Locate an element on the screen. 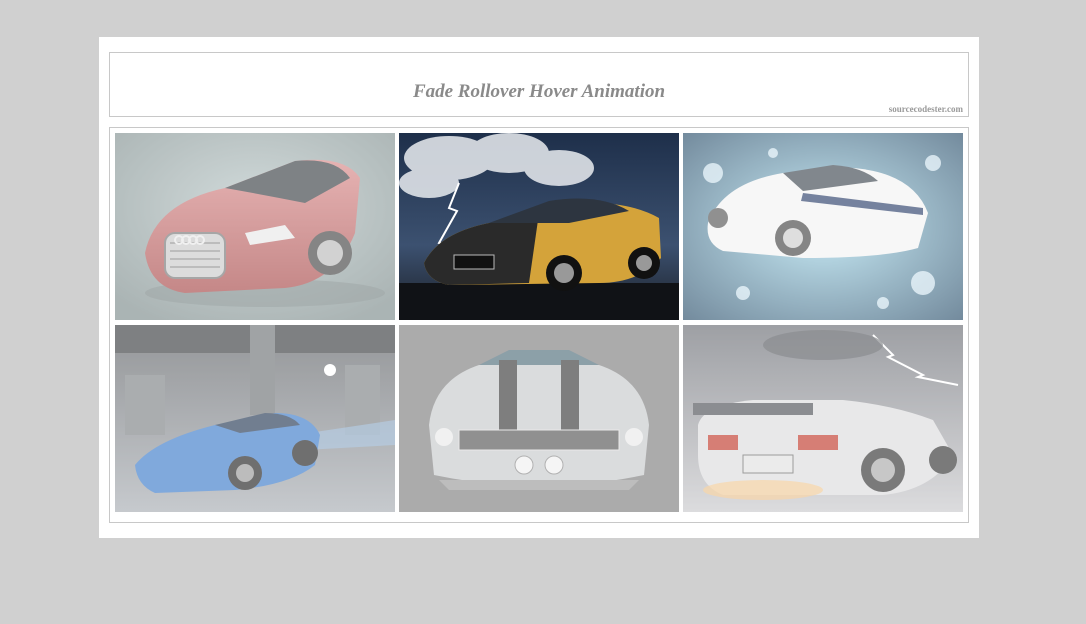 Image resolution: width=1086 pixels, height=624 pixels. page-title: Fade Rollover Hover Animation is located at coordinates (539, 91).